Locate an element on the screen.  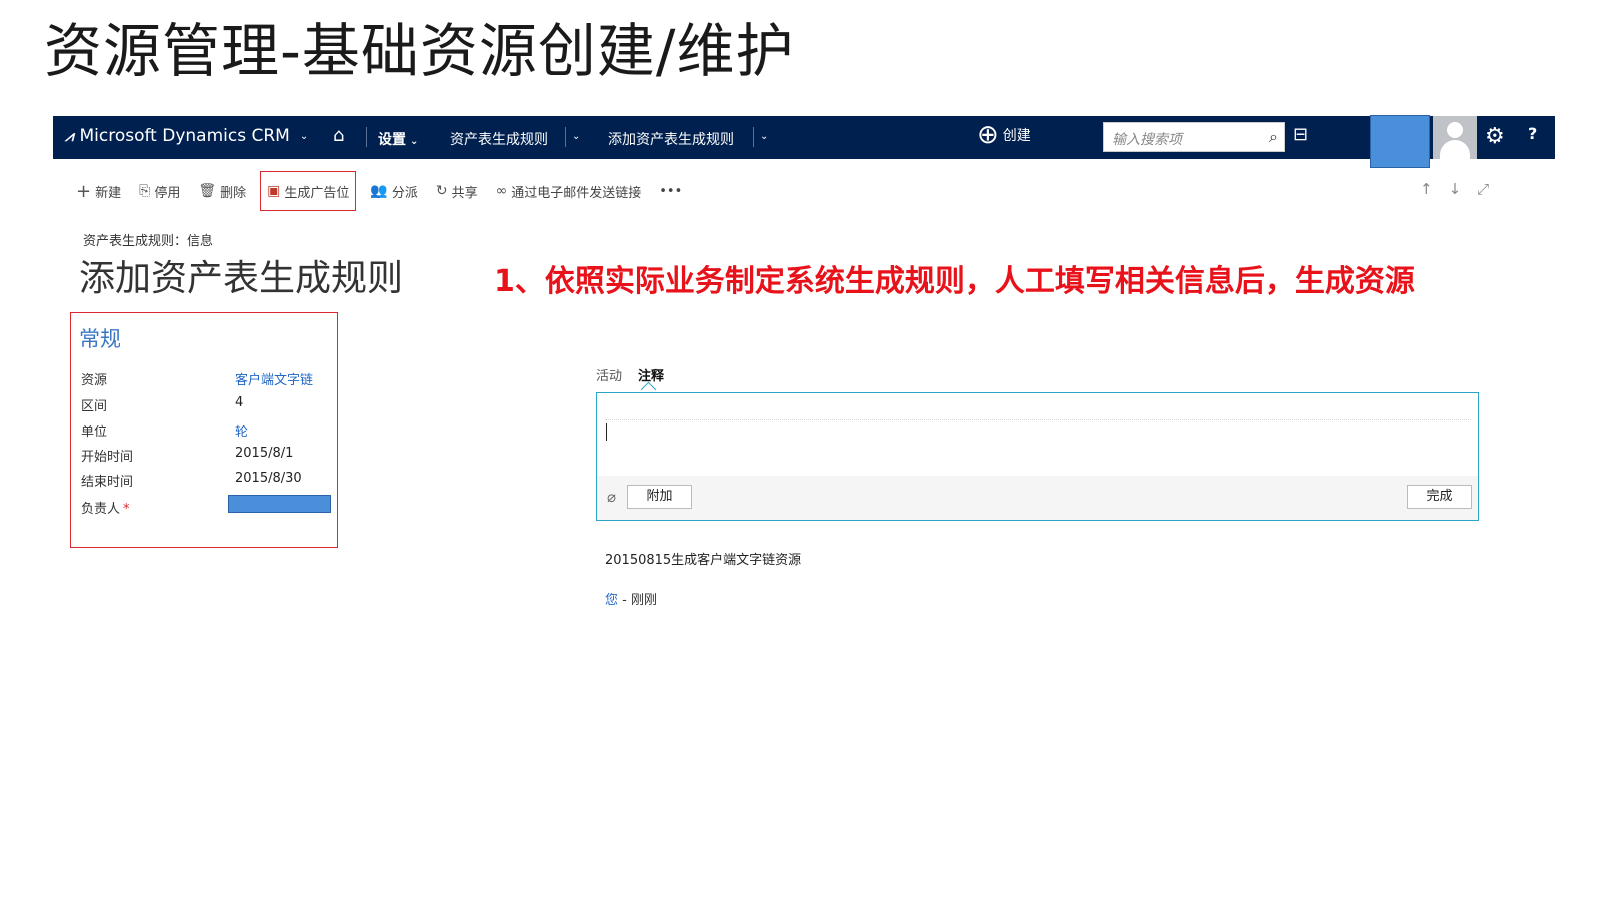
deactivate-icon: ⎘ is located at coordinates (145, 191).